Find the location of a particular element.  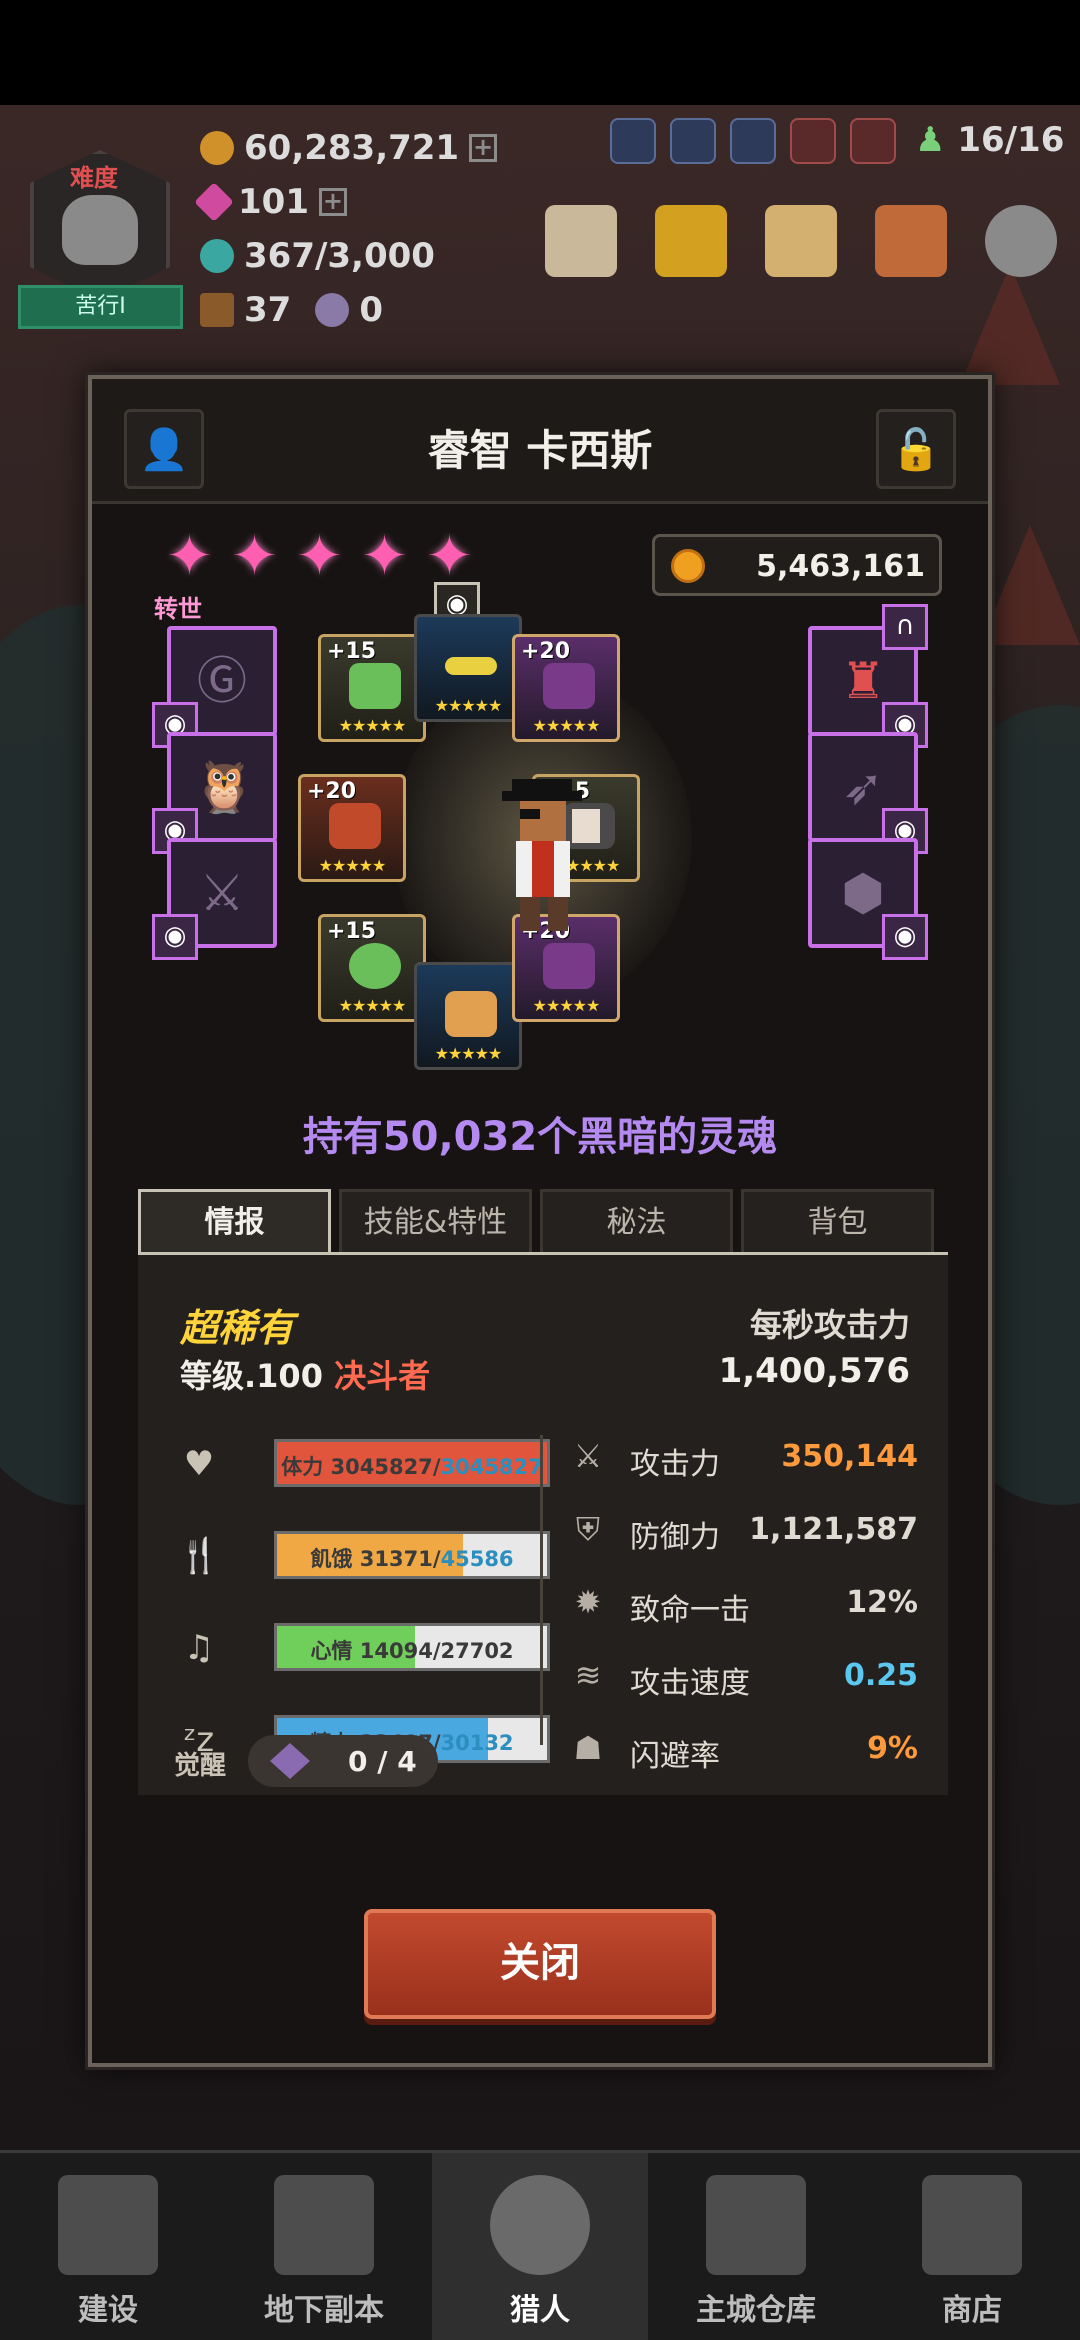

close-button: 关闭 is located at coordinates (540, 1964).